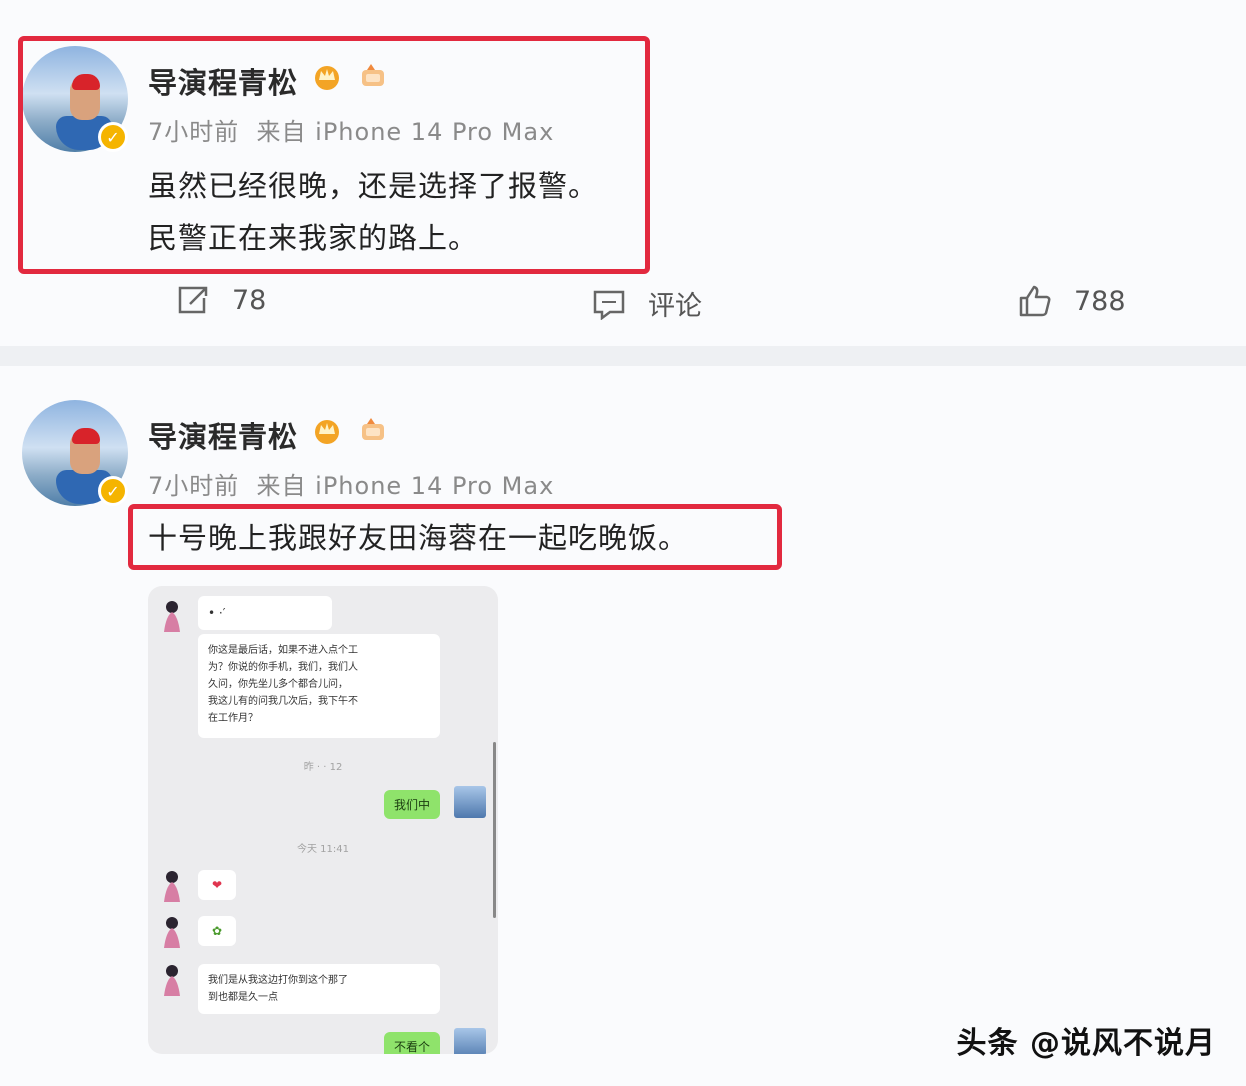  What do you see at coordinates (193, 300) in the screenshot?
I see `repost-icon` at bounding box center [193, 300].